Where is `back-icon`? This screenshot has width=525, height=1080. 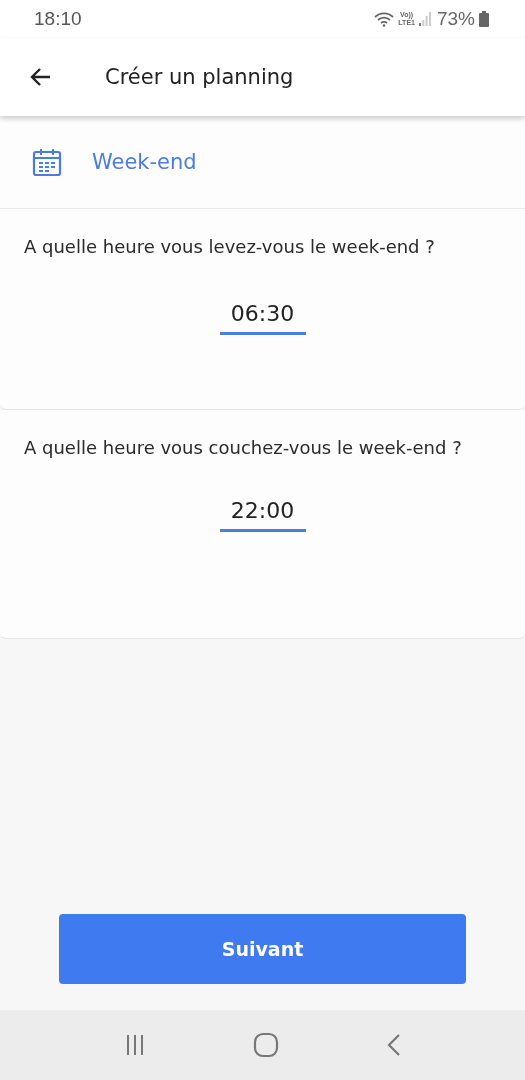
back-icon is located at coordinates (394, 1045).